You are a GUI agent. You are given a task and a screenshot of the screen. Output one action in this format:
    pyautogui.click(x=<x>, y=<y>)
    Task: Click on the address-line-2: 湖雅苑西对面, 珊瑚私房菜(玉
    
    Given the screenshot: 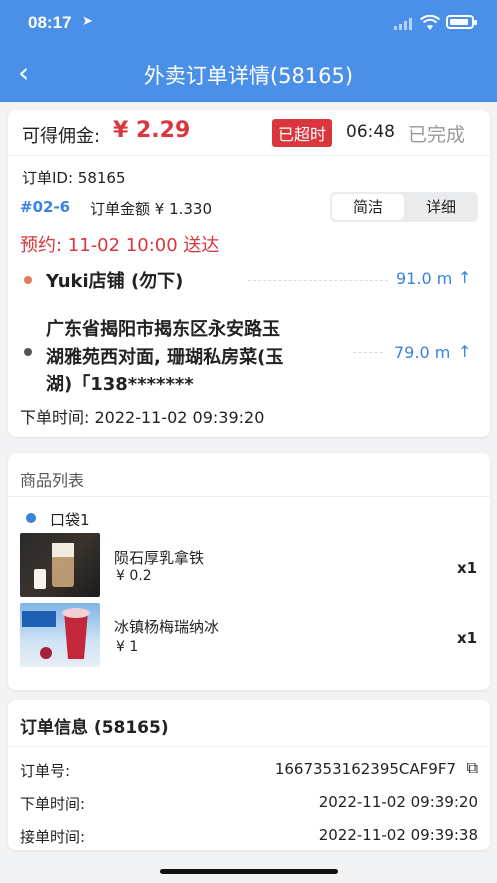 What is the action you would take?
    pyautogui.click(x=165, y=357)
    